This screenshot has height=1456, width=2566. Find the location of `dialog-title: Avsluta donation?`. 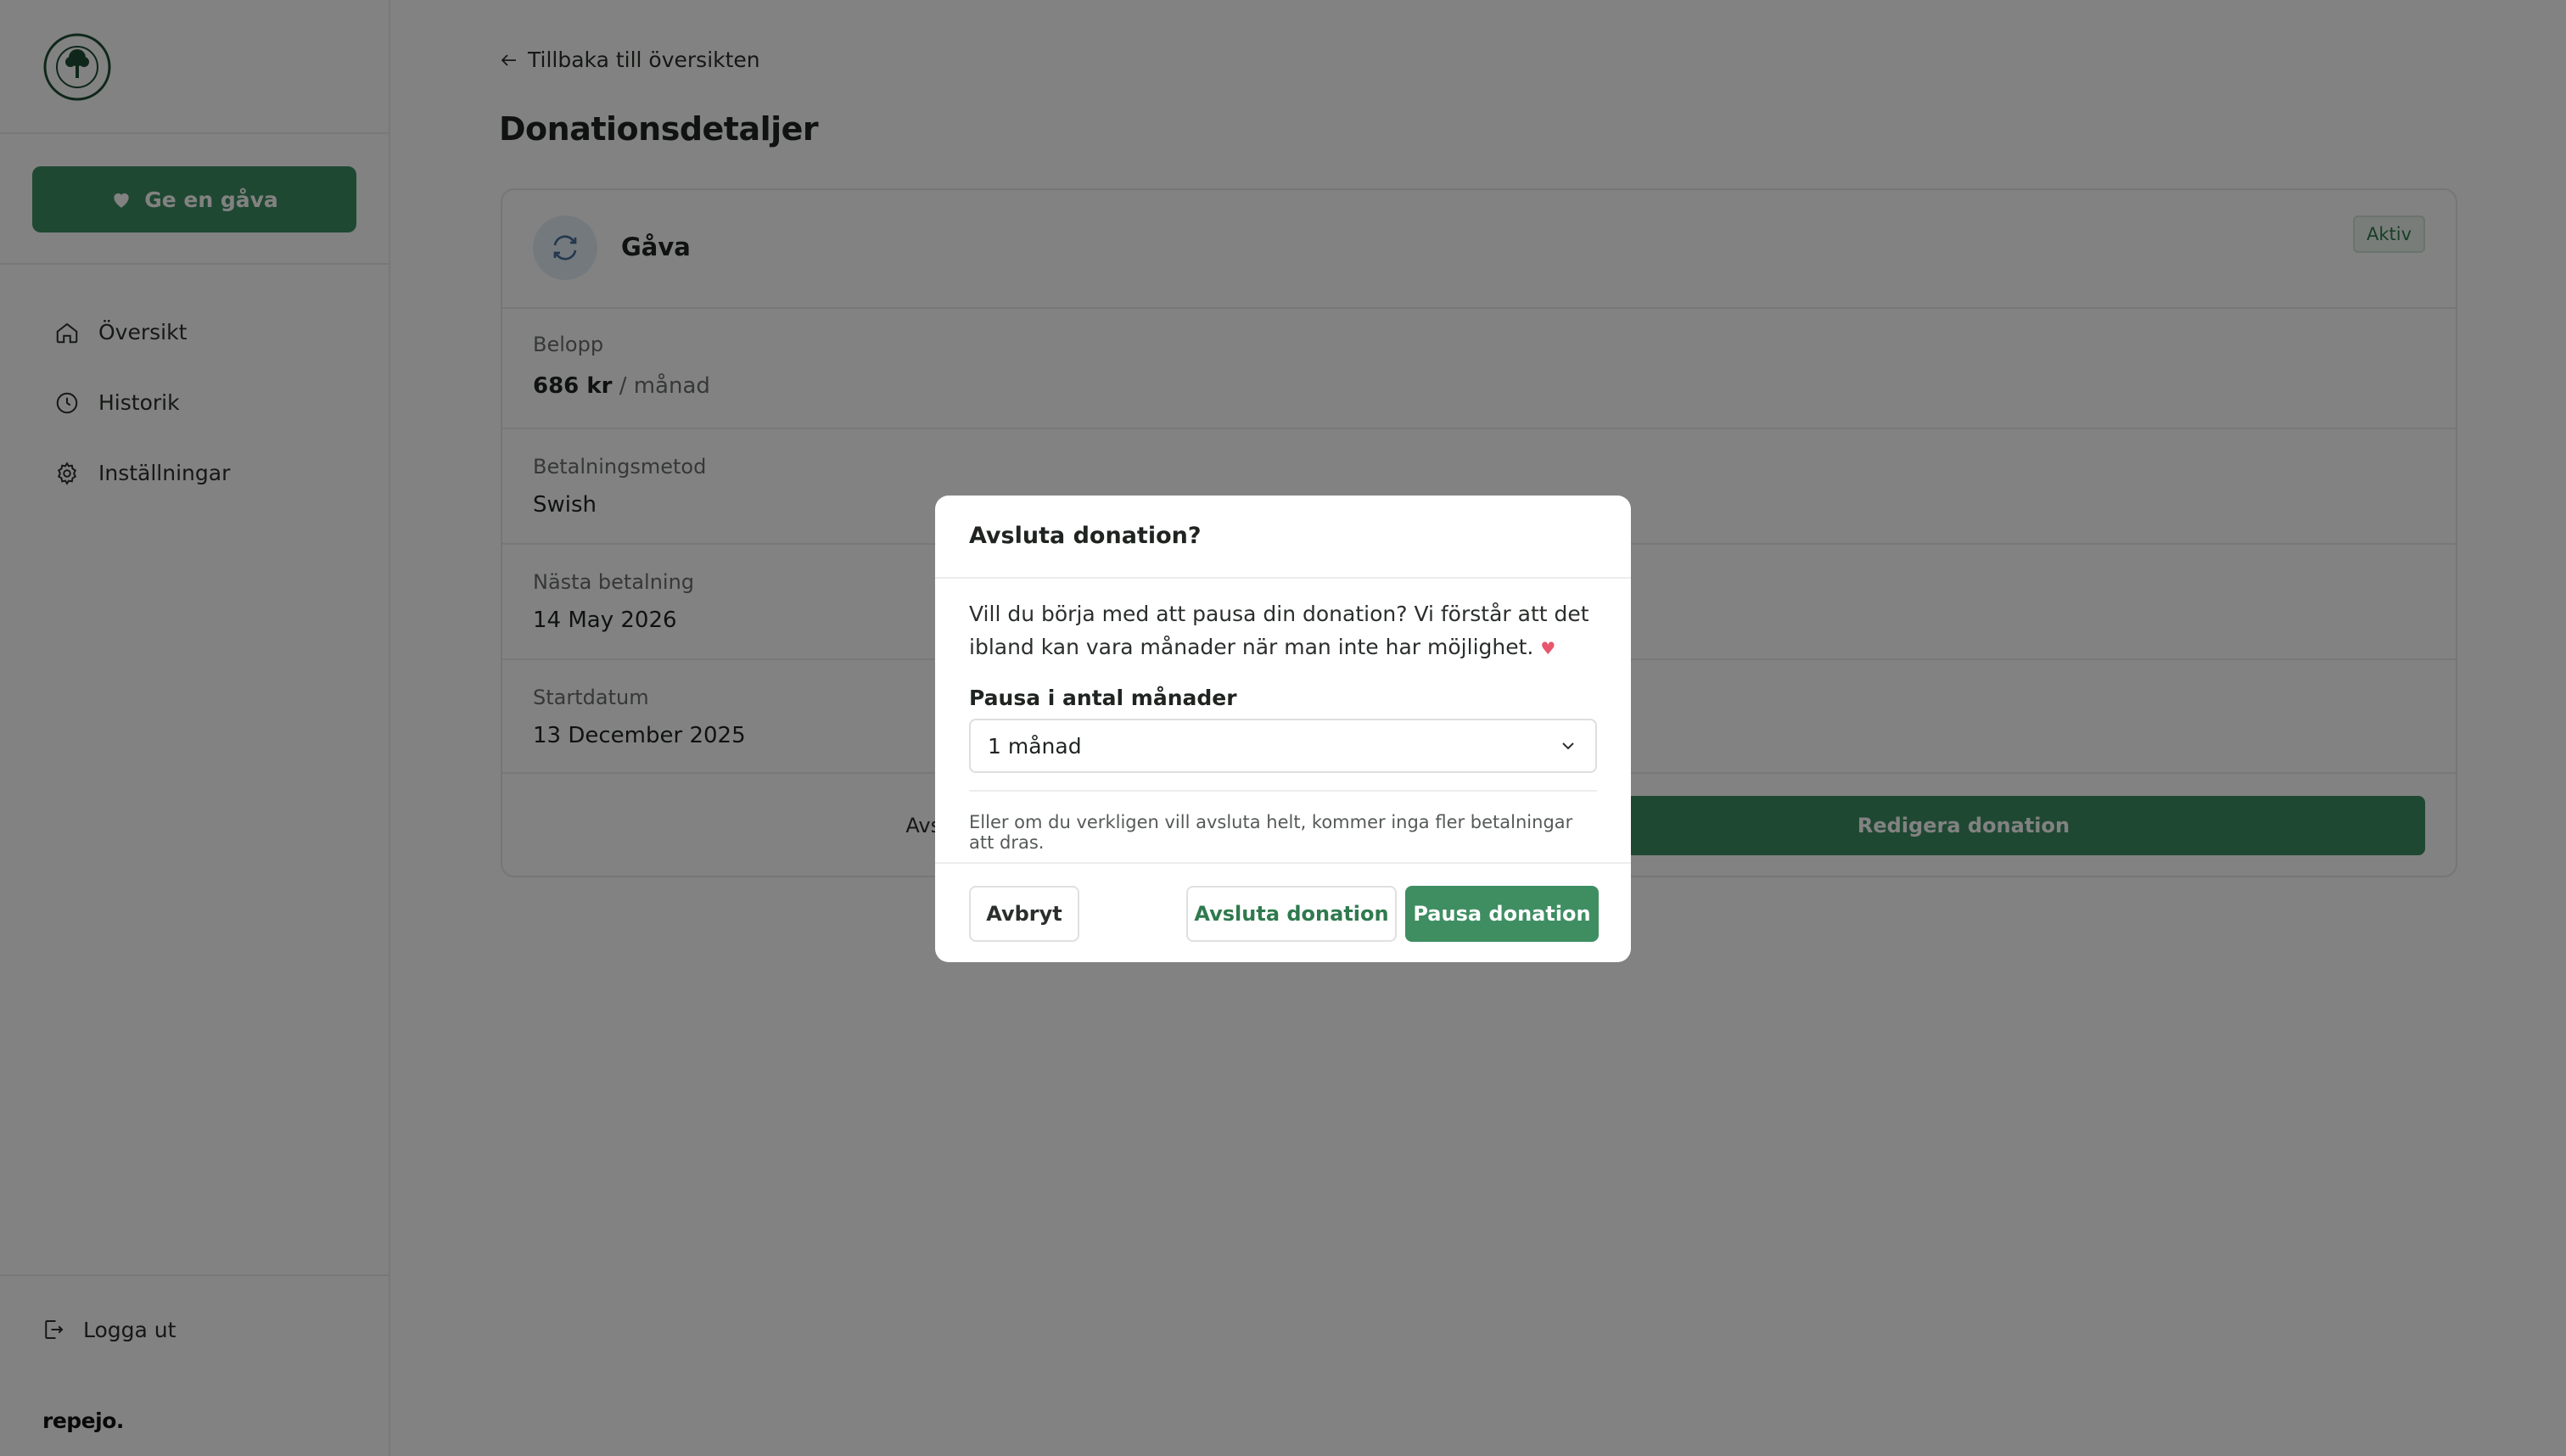

dialog-title: Avsluta donation? is located at coordinates (1085, 536).